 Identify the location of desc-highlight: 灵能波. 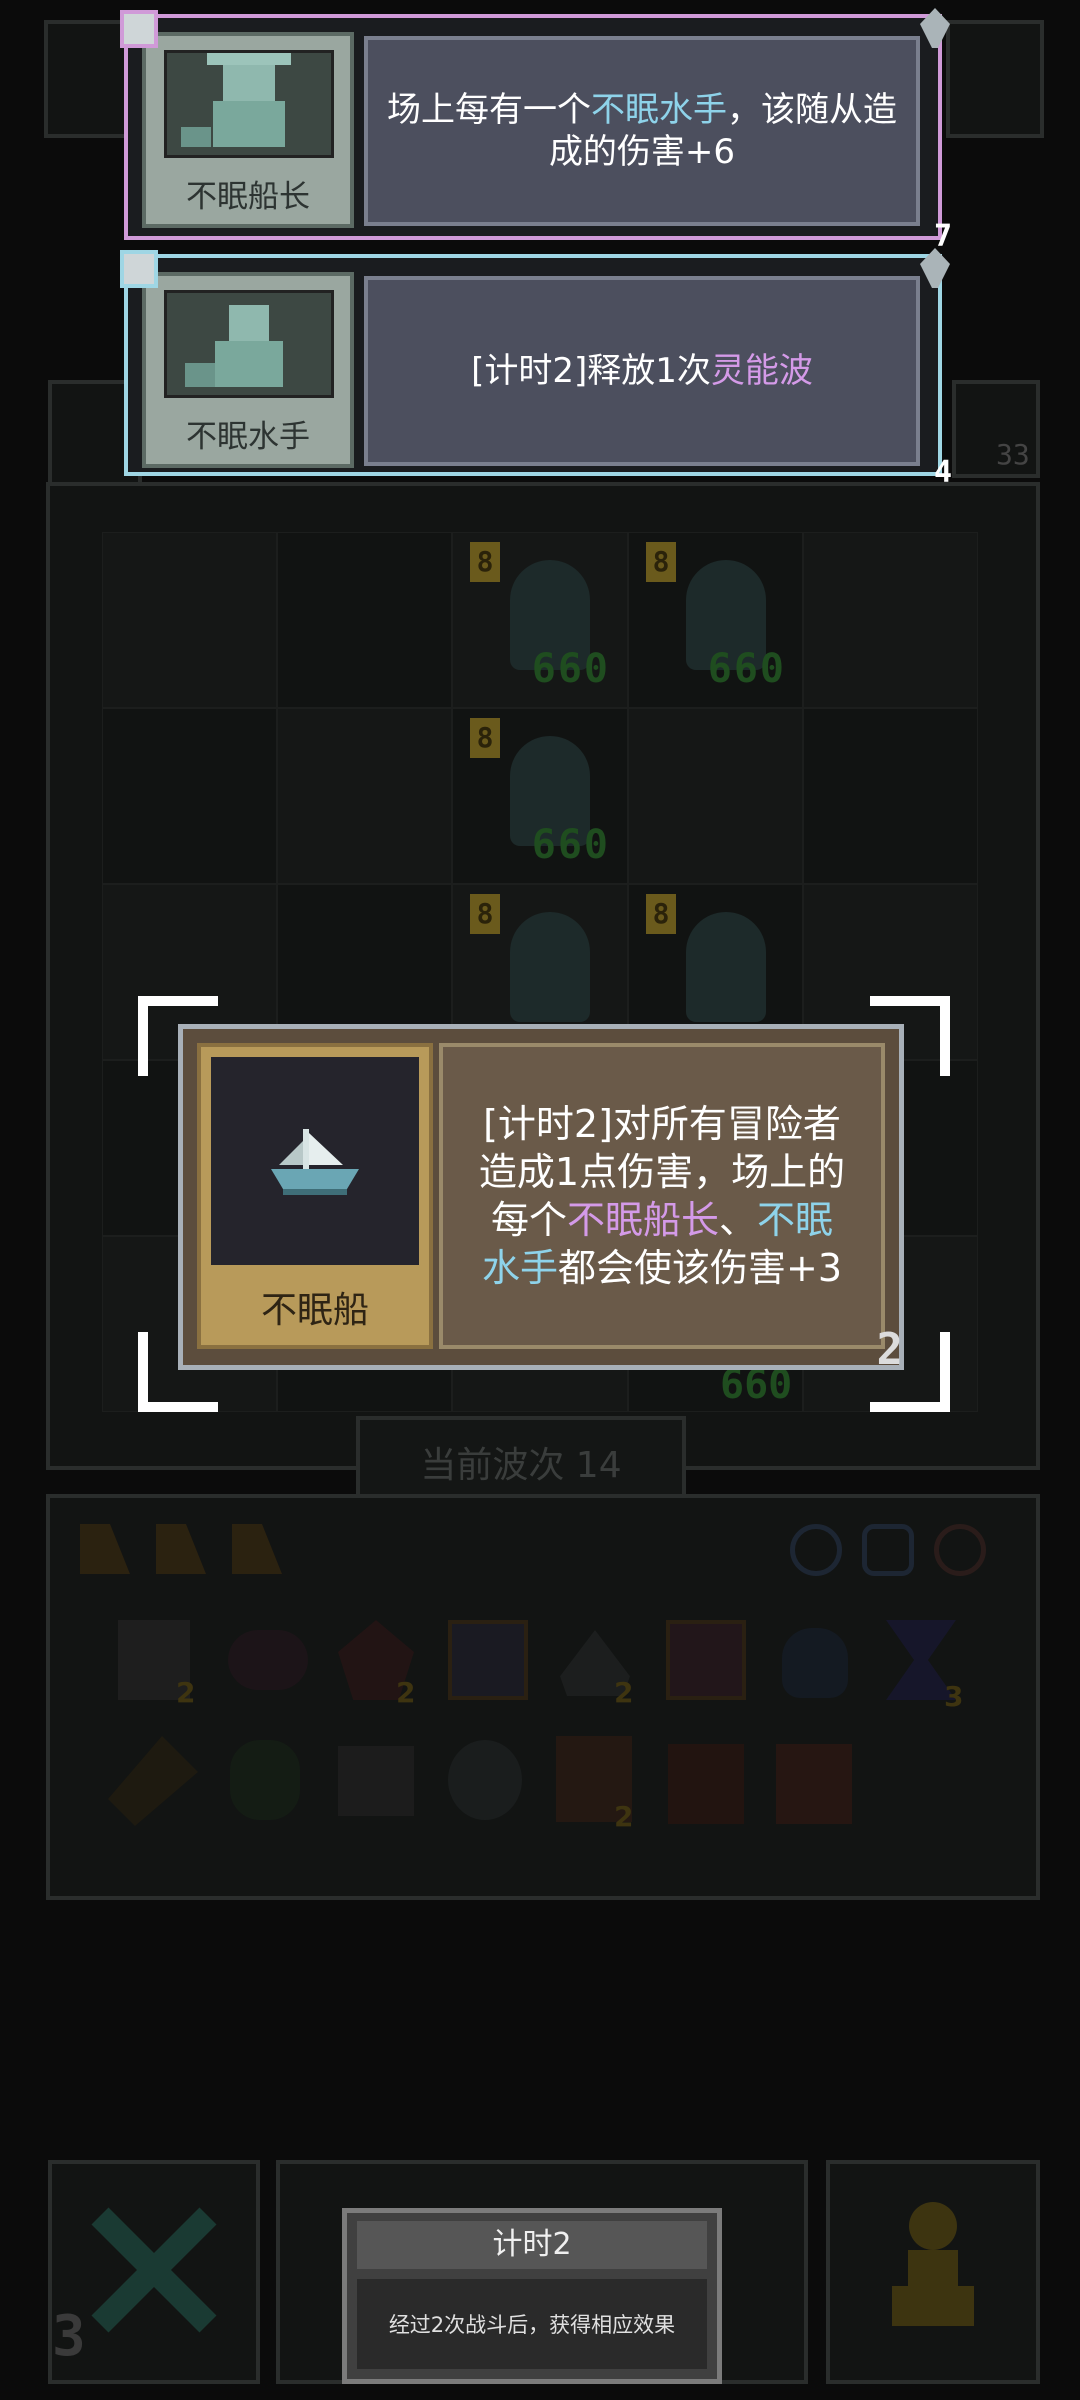
(761, 371).